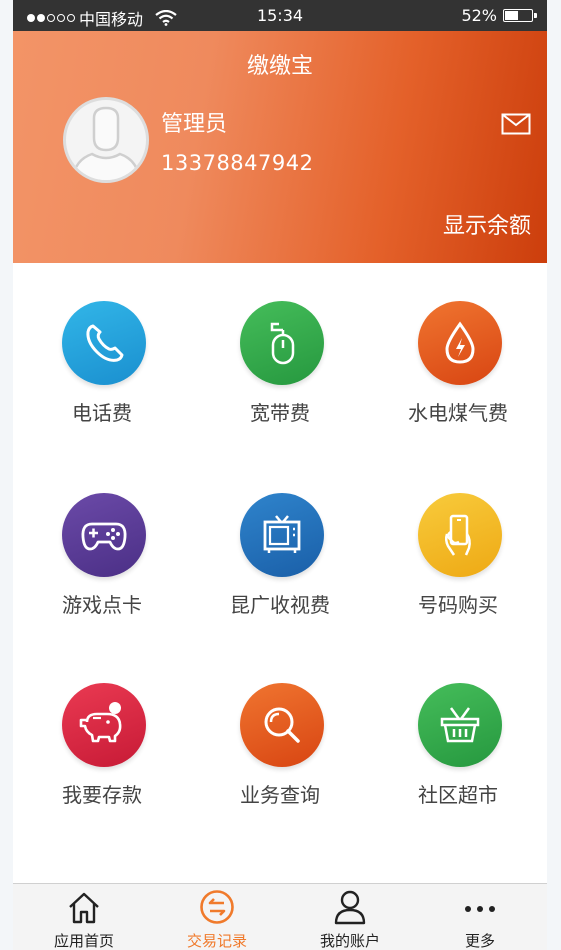  Describe the element at coordinates (280, 376) in the screenshot. I see `service-broadband: 宽带费` at that location.